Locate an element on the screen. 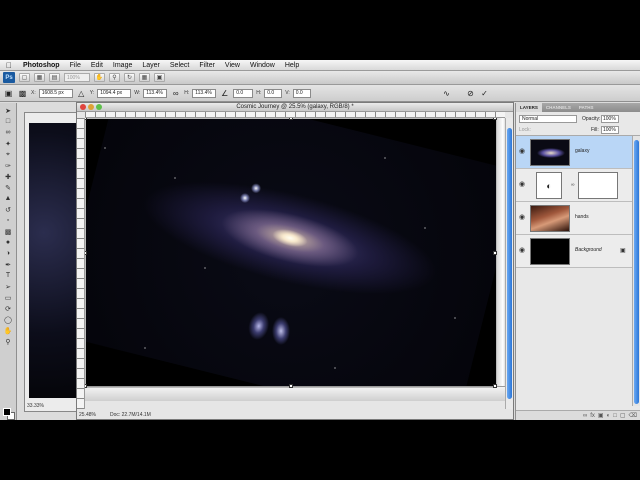 This screenshot has width=640, height=480. blur-tool-icon: ● is located at coordinates (8, 242).